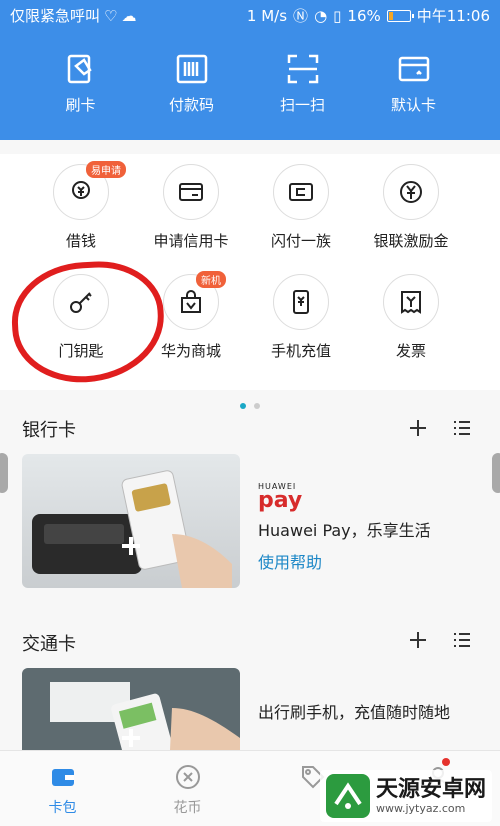  I want to click on service-huawei-store: 新机 华为商城, so click(191, 316).